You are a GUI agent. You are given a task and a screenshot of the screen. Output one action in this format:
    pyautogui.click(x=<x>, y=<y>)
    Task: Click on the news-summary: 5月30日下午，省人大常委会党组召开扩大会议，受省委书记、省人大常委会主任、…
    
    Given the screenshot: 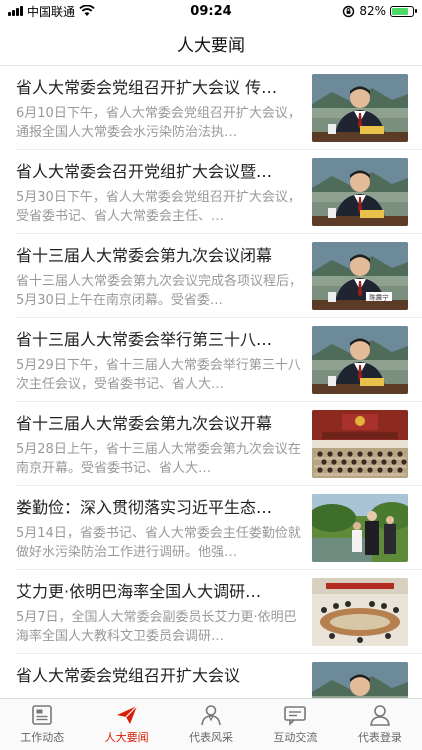 What is the action you would take?
    pyautogui.click(x=158, y=207)
    